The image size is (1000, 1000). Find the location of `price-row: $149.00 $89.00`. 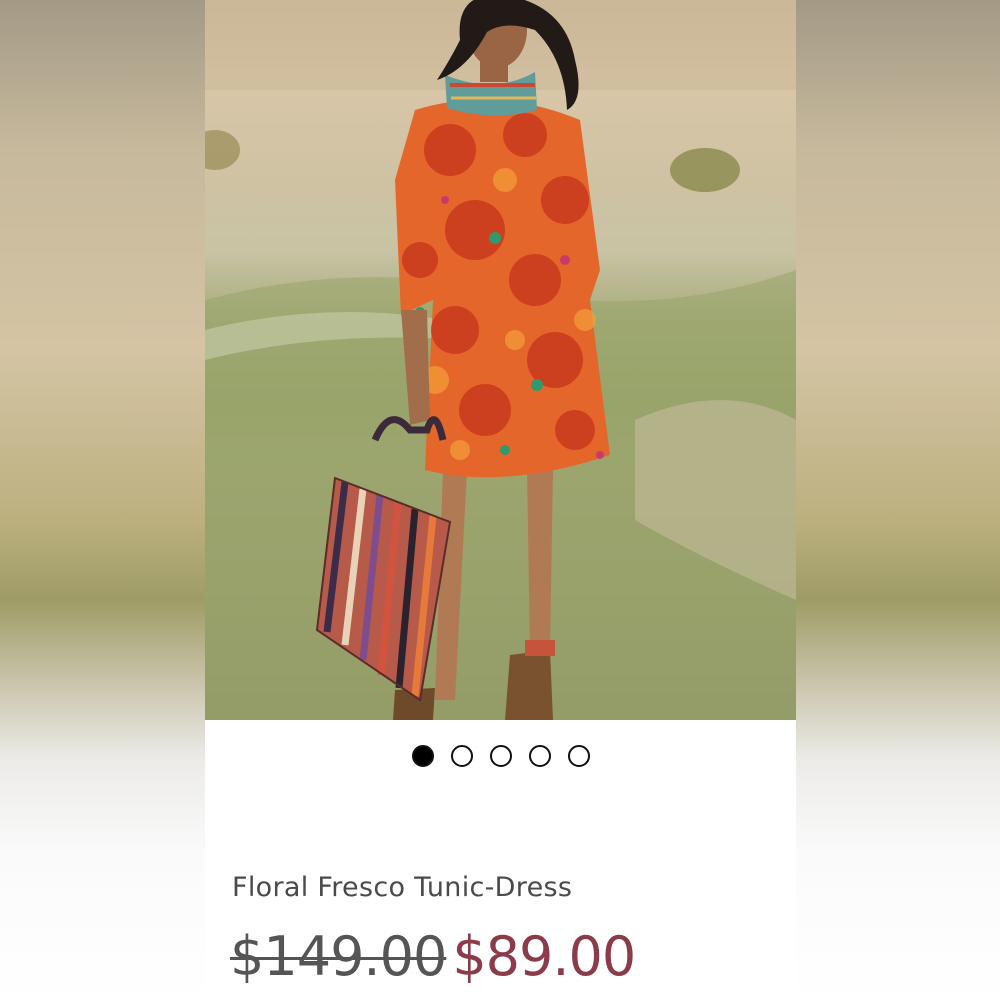

price-row: $149.00 $89.00 is located at coordinates (433, 956).